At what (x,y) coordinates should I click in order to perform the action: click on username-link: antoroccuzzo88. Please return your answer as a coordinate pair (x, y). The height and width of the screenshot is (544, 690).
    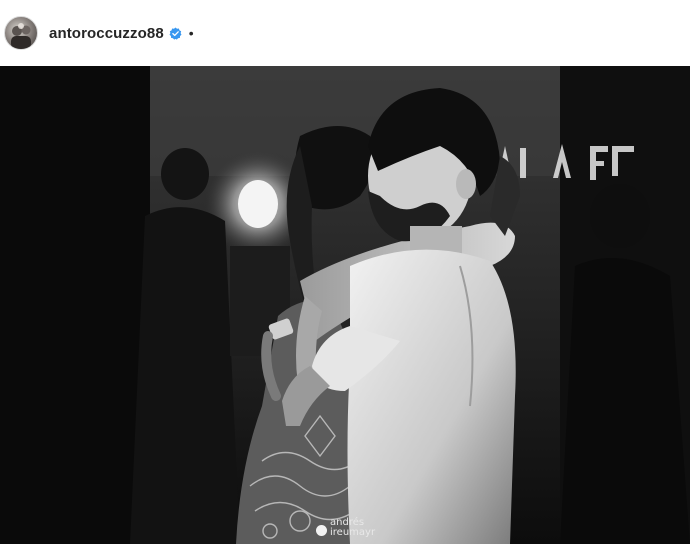
    Looking at the image, I should click on (106, 33).